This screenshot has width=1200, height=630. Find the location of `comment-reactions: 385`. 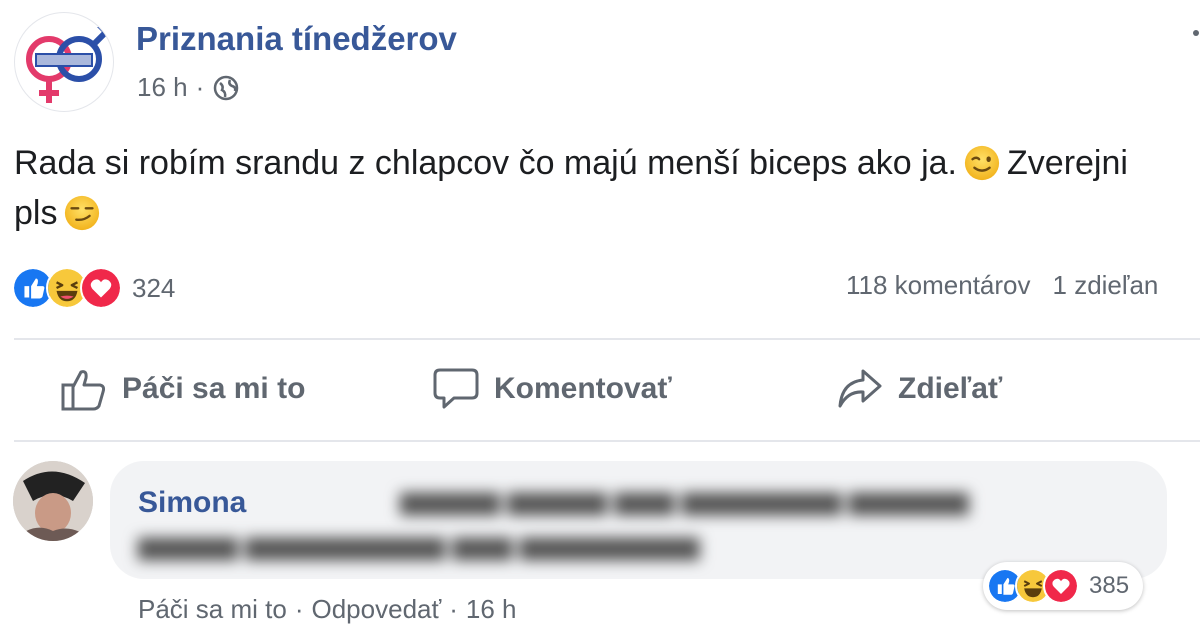

comment-reactions: 385 is located at coordinates (1063, 586).